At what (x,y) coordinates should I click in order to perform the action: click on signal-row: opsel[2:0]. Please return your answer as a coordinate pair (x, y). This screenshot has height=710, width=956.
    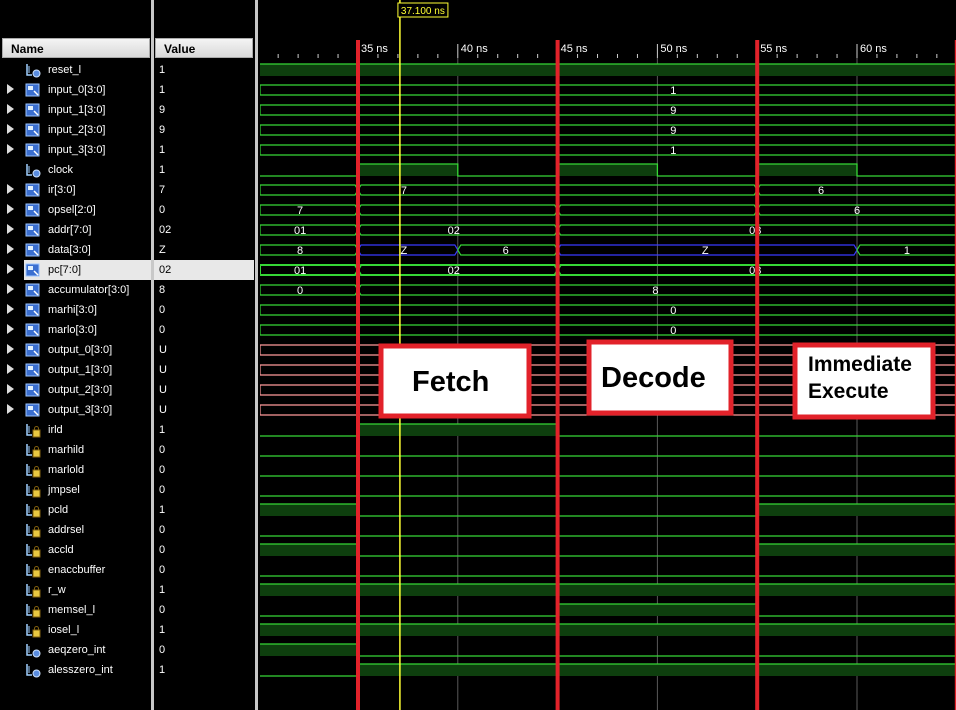
    Looking at the image, I should click on (75, 210).